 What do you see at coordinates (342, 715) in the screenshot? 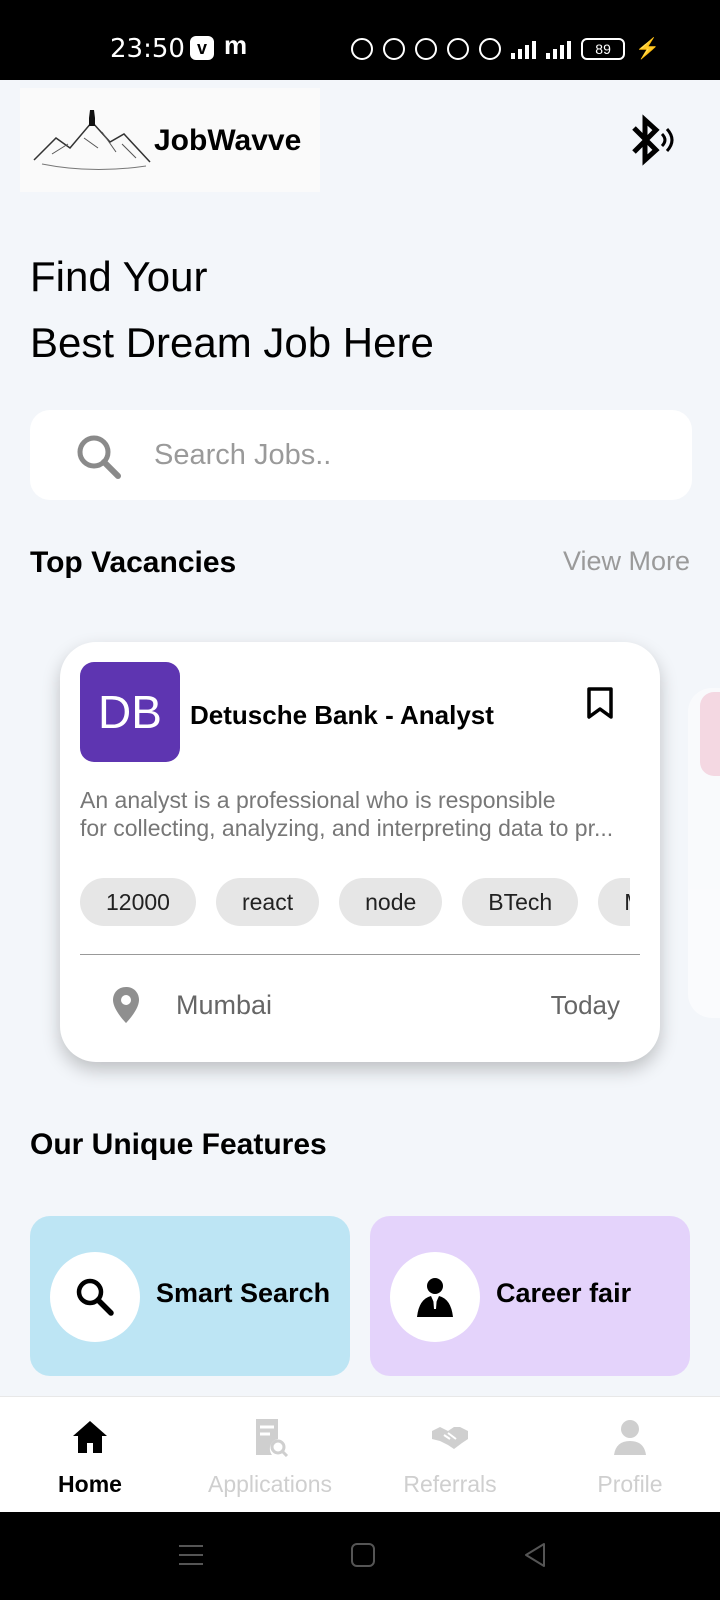
I see `job-title: Detusche Bank - Analyst` at bounding box center [342, 715].